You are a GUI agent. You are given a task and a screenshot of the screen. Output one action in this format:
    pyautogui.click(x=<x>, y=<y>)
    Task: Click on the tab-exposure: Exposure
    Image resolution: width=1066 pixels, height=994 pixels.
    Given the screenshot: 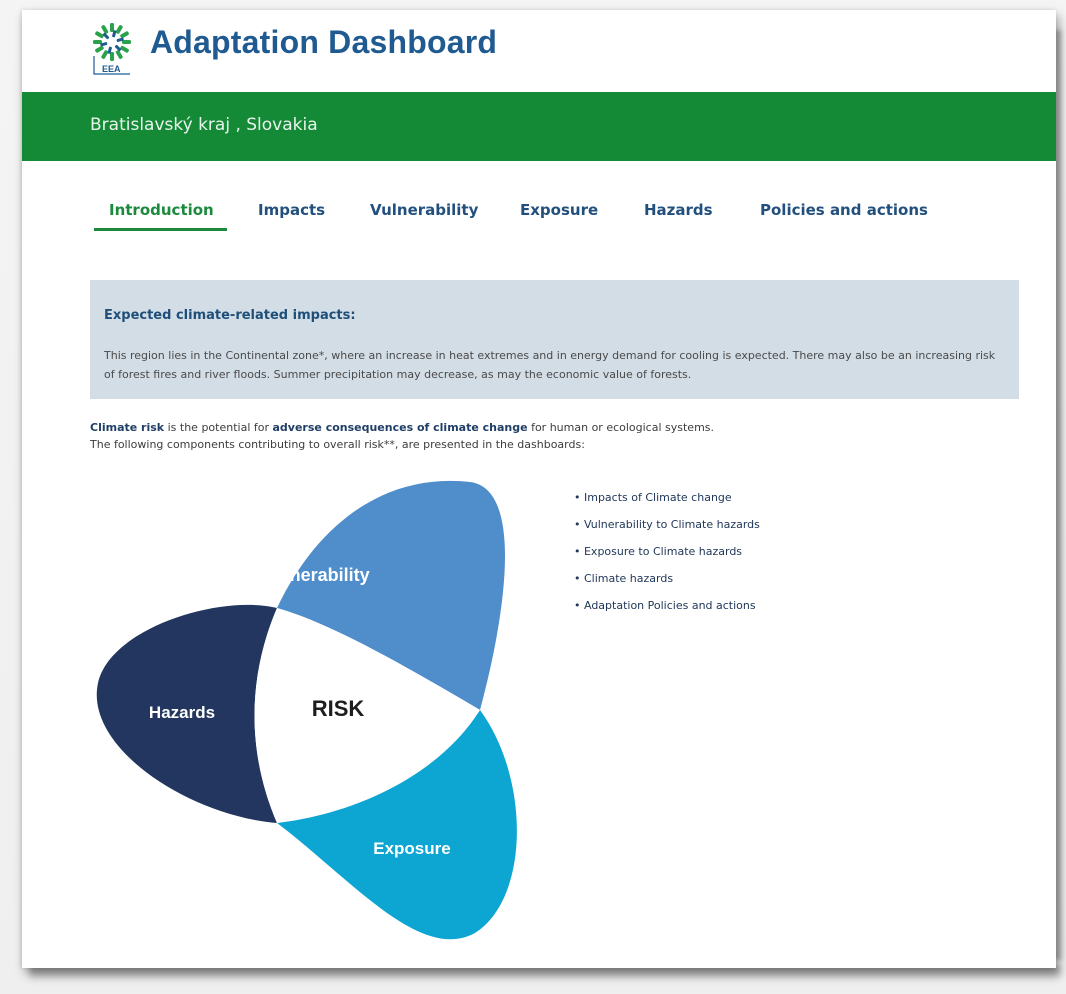 What is the action you would take?
    pyautogui.click(x=559, y=210)
    